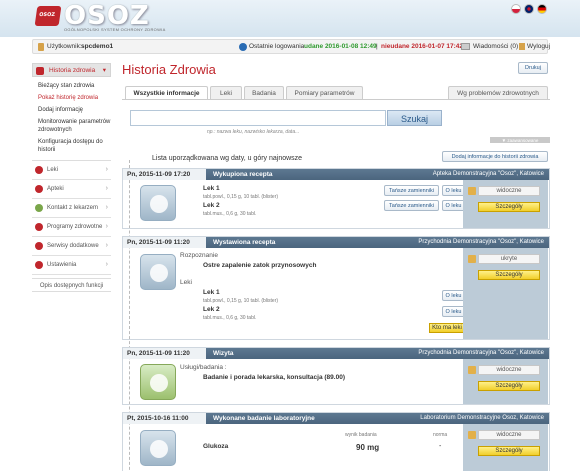  I want to click on unlock-icon, so click(472, 435).